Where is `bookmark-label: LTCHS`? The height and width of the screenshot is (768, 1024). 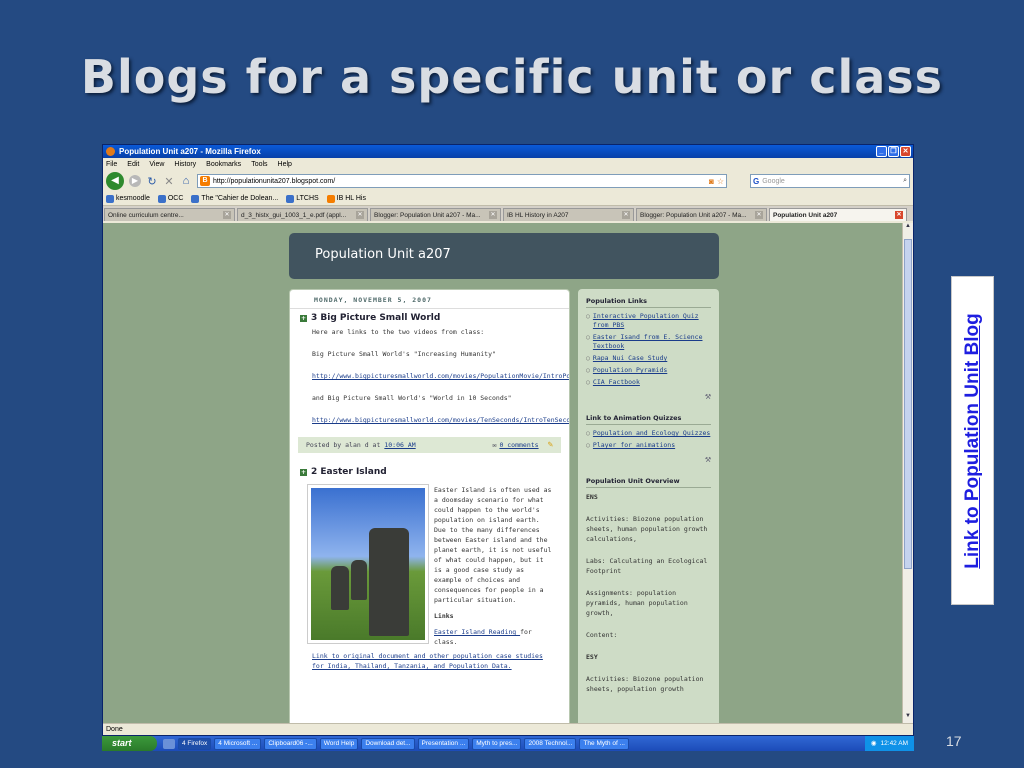
bookmark-label: LTCHS is located at coordinates (307, 198).